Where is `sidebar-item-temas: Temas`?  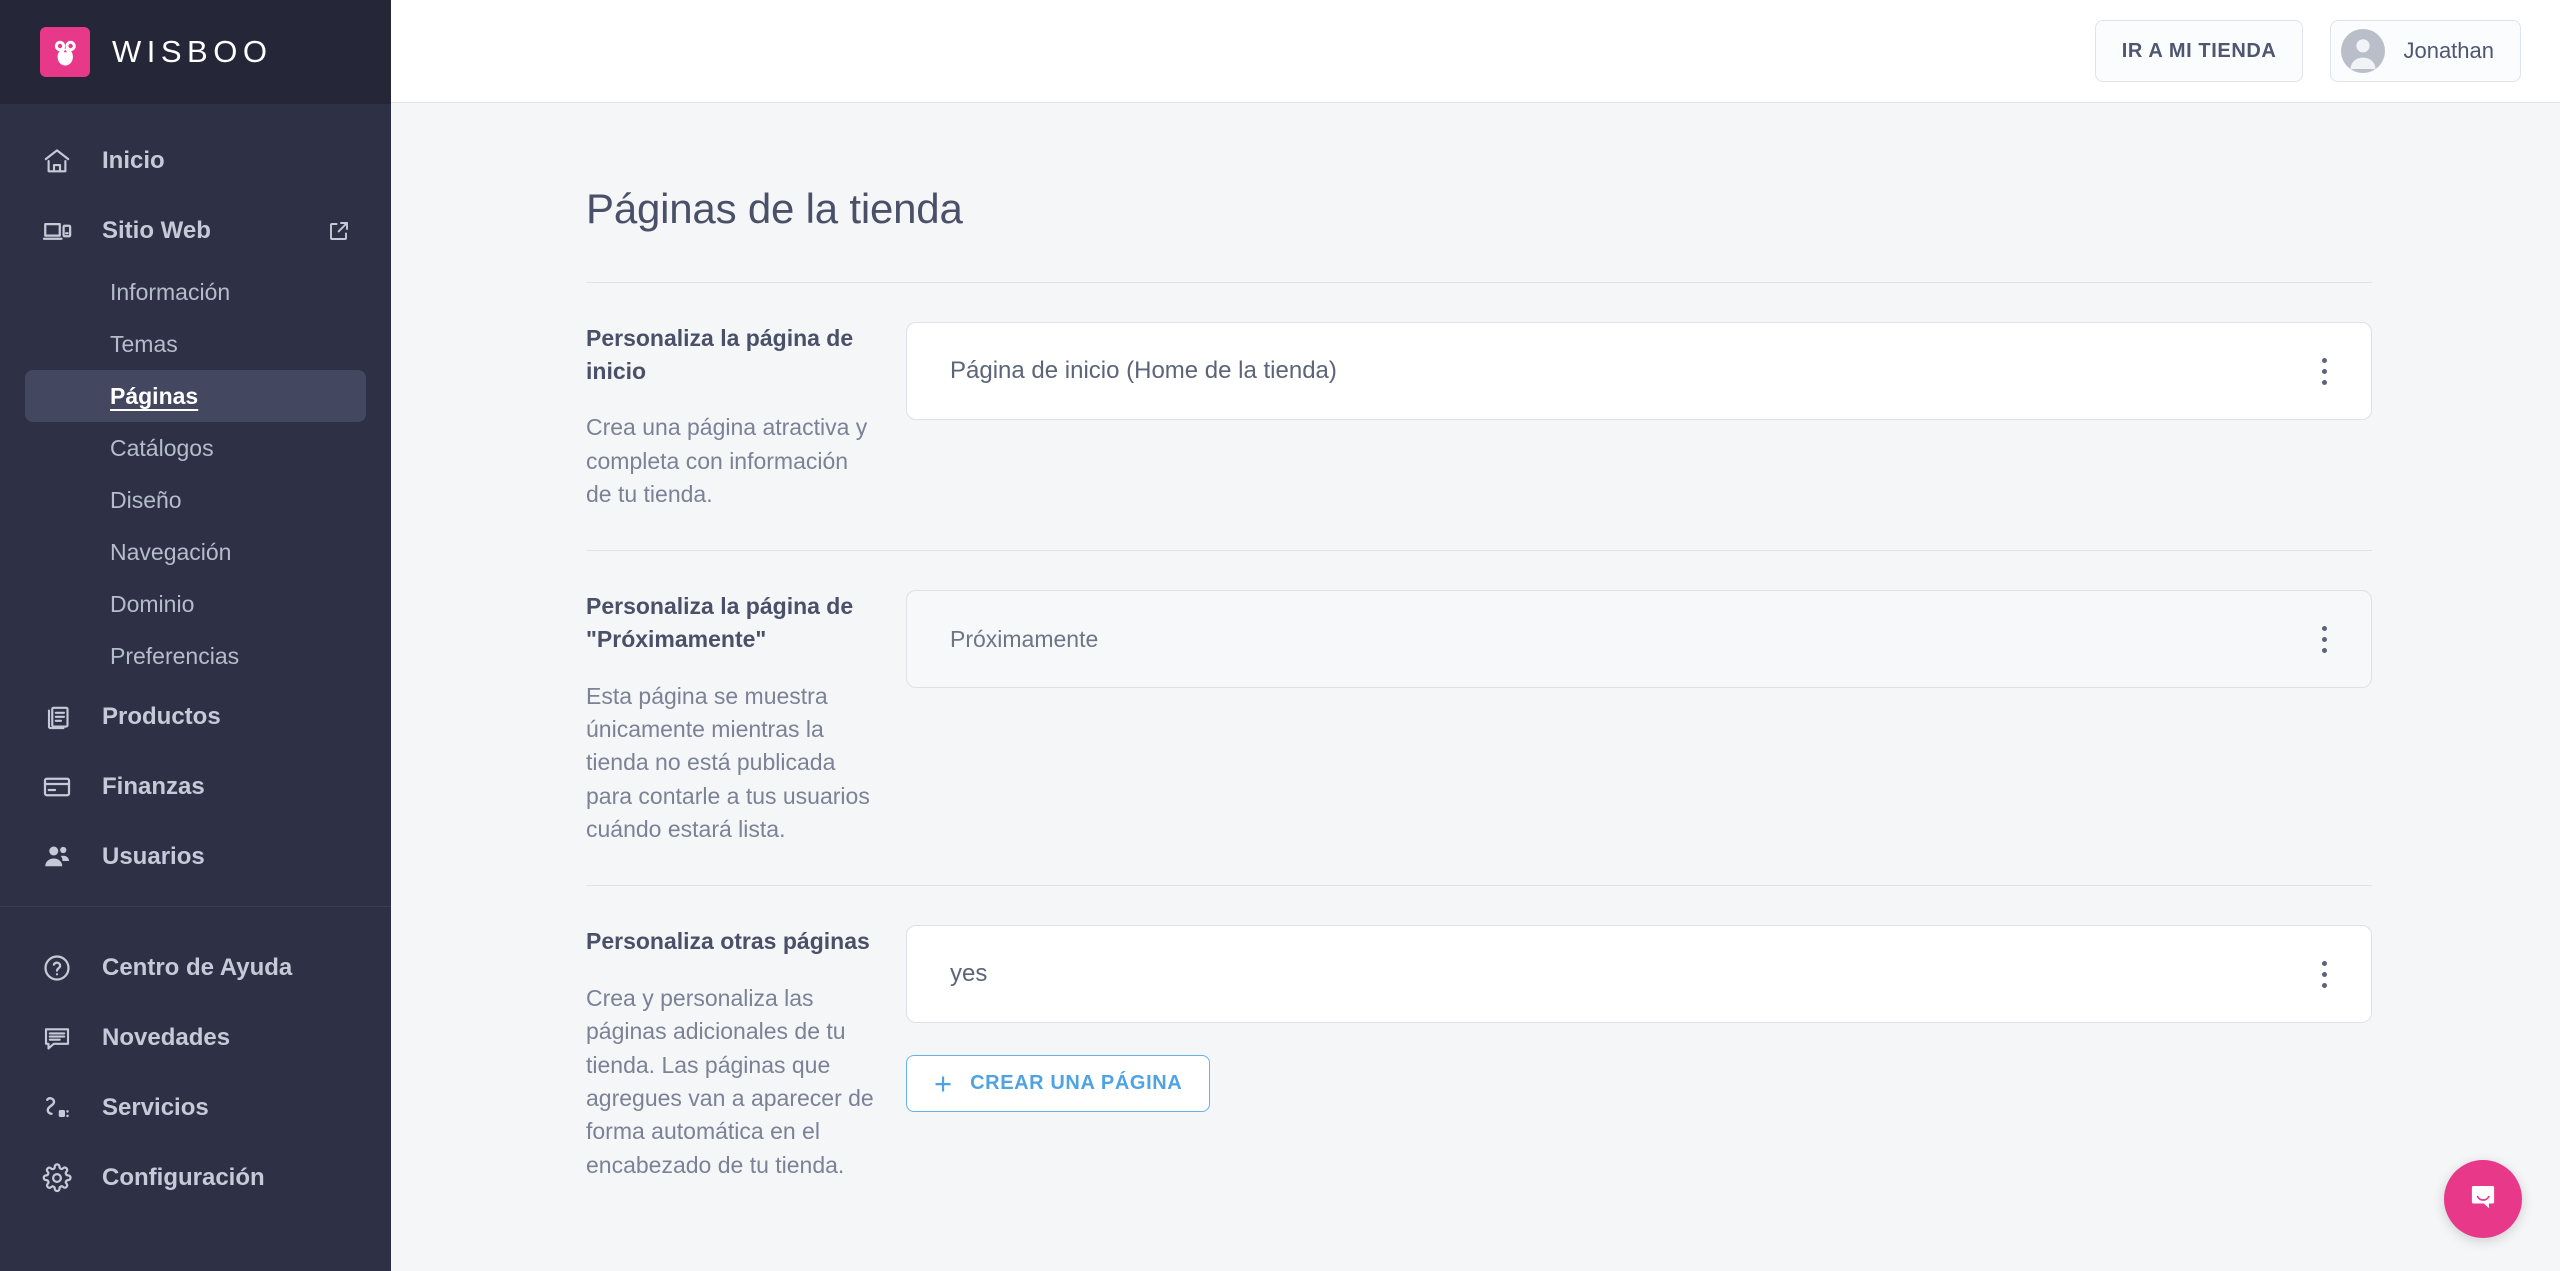
sidebar-item-temas: Temas is located at coordinates (195, 344).